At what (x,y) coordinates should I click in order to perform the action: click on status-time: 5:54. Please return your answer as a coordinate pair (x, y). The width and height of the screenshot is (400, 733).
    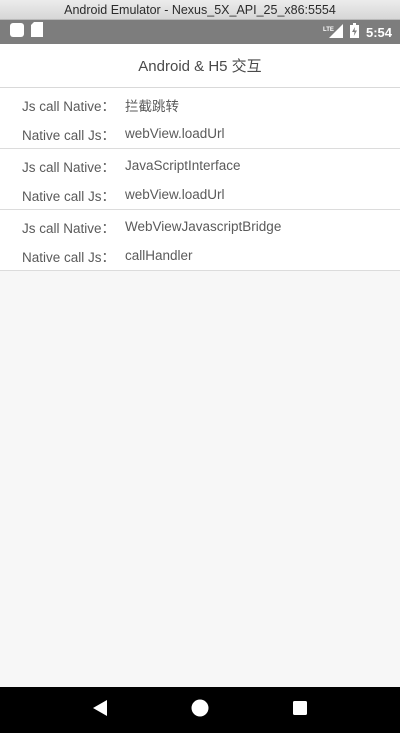
    Looking at the image, I should click on (378, 32).